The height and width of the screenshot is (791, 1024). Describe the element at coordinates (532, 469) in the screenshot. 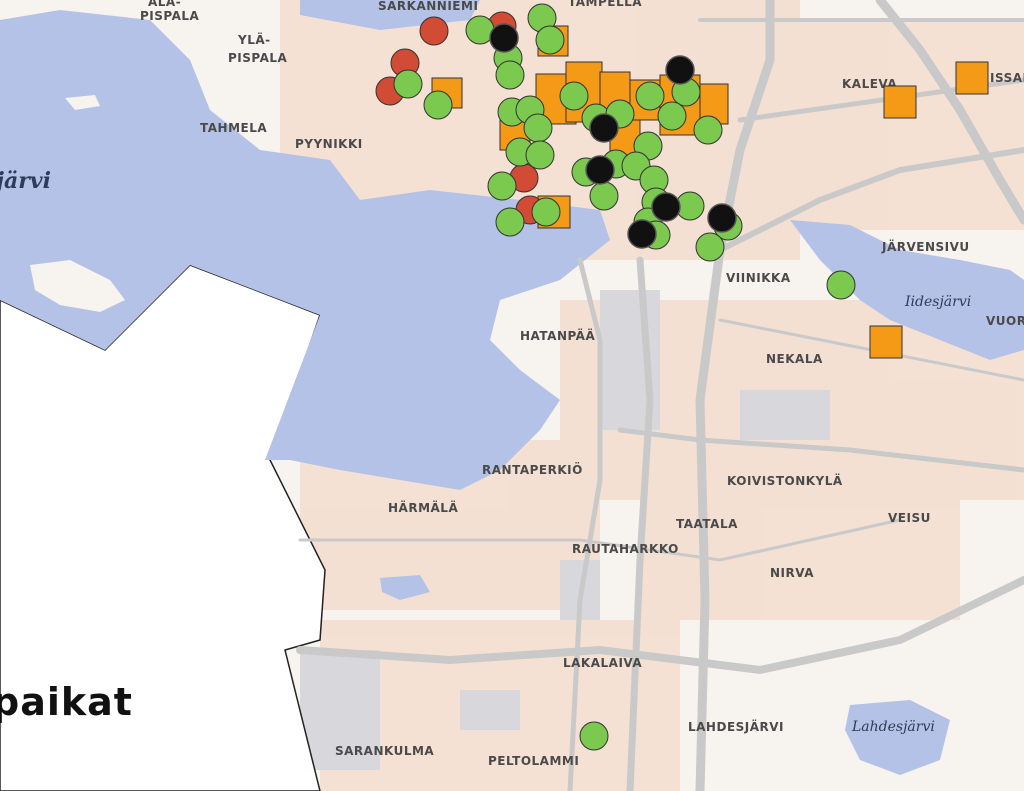

I see `label-rantaperkio: RANTAPERKIÖ` at that location.